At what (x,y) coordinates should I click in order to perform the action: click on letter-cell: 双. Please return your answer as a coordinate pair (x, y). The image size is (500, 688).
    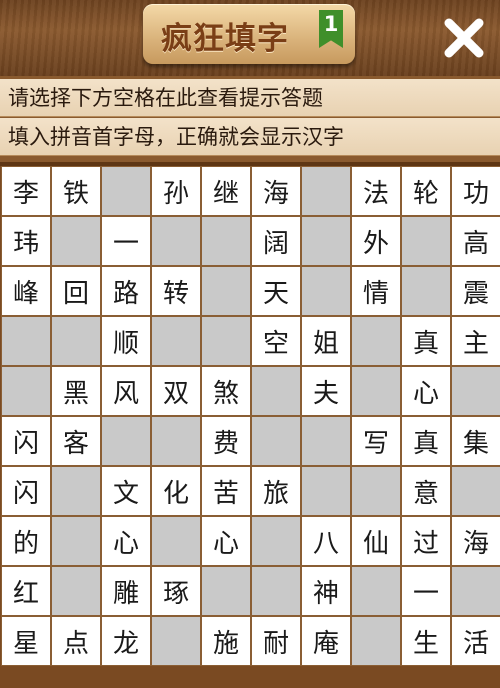
    Looking at the image, I should click on (176, 391).